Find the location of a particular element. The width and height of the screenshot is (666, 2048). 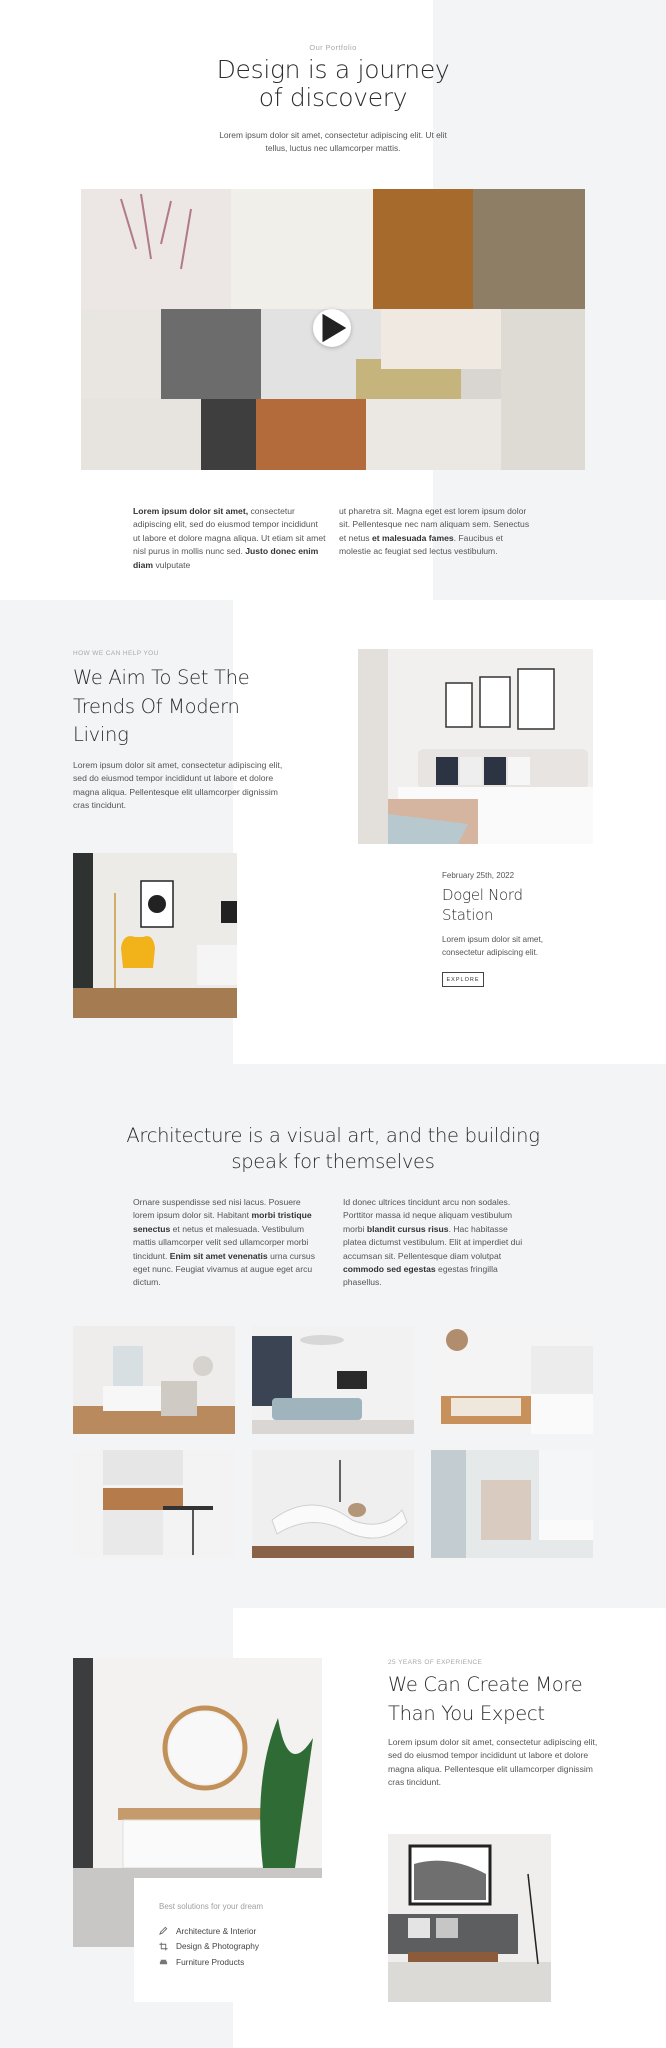

pencil-icon is located at coordinates (163, 1931).